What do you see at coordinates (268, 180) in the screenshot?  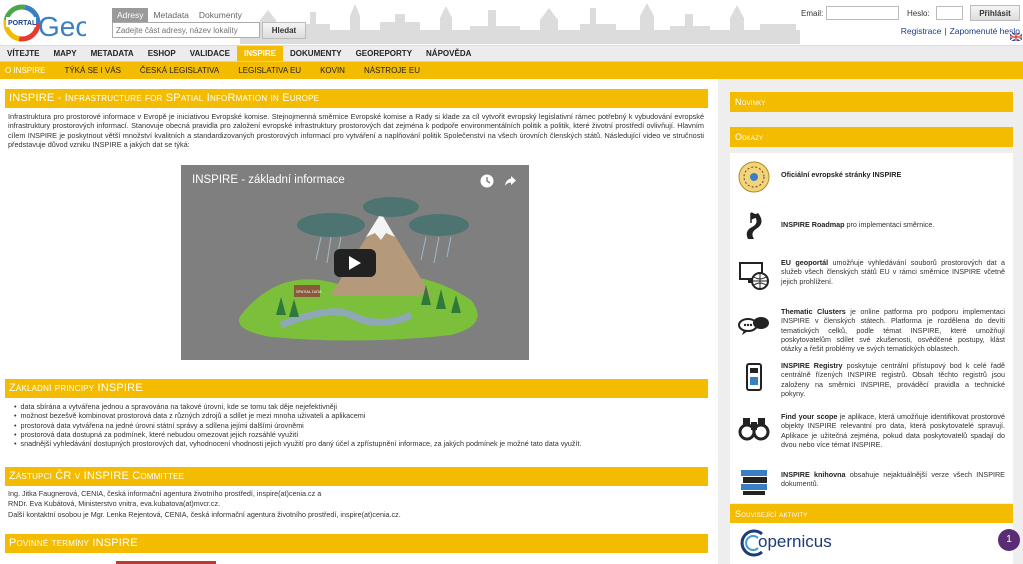 I see `video-title: INSPIRE - základní informace` at bounding box center [268, 180].